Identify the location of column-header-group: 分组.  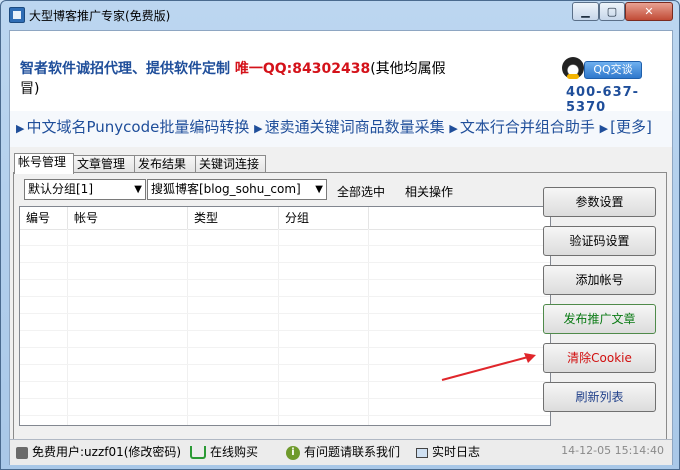
(324, 218).